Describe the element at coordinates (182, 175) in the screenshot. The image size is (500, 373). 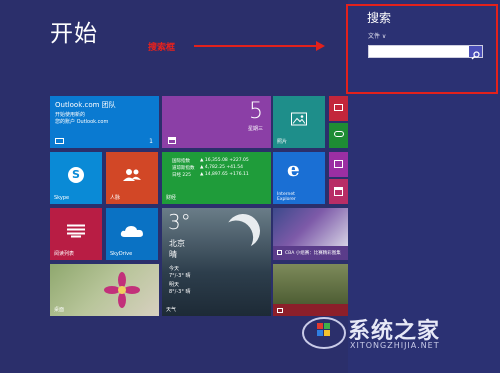
I see `finance-name: 日经 225` at that location.